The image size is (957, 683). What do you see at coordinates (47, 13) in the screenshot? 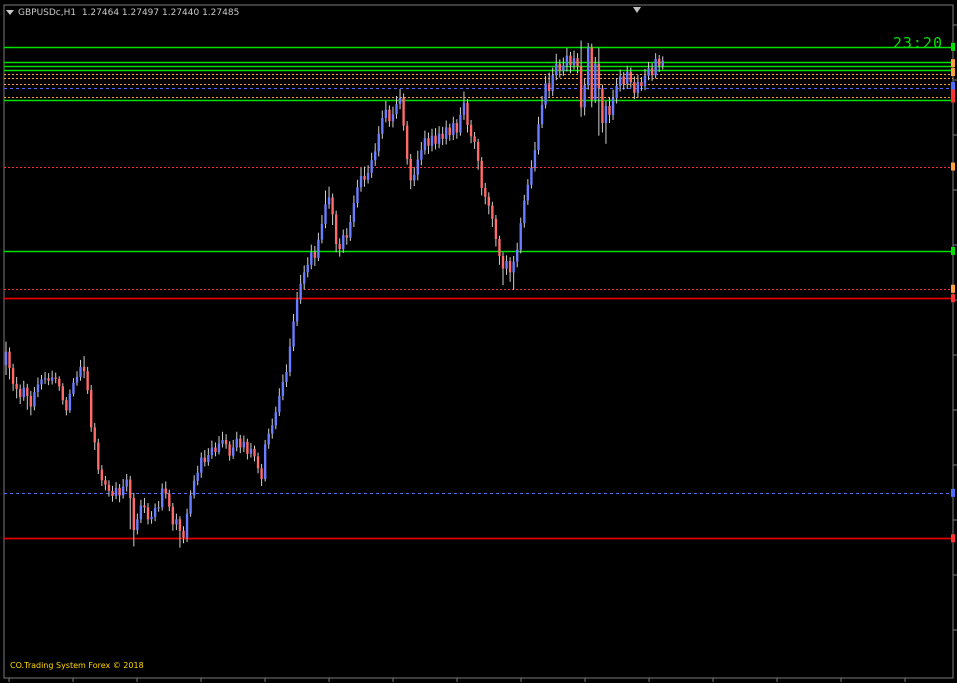
I see `symbol-label: GBPUSDc,H1` at bounding box center [47, 13].